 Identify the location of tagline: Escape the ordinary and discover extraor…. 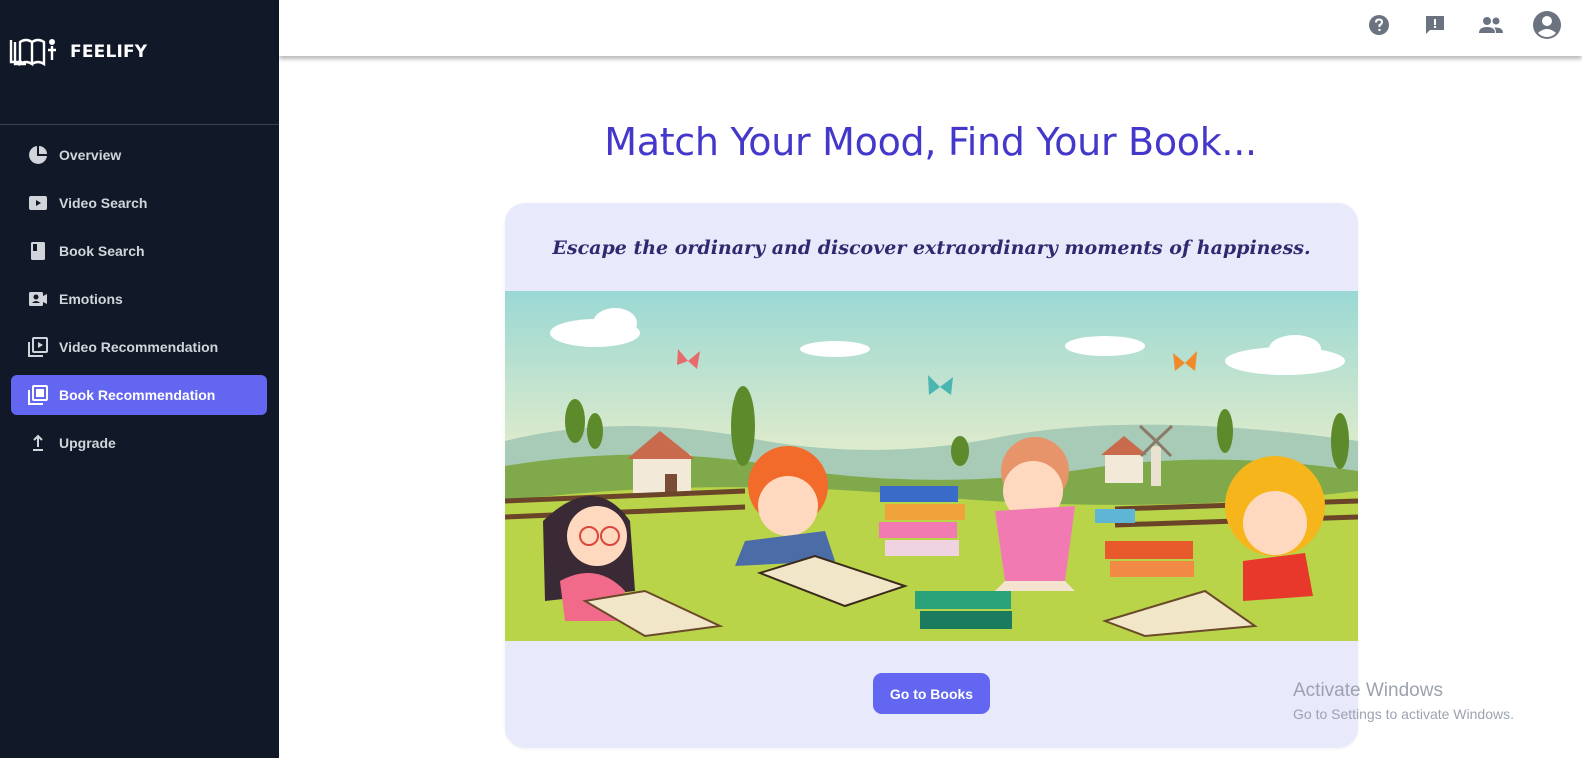
(931, 248).